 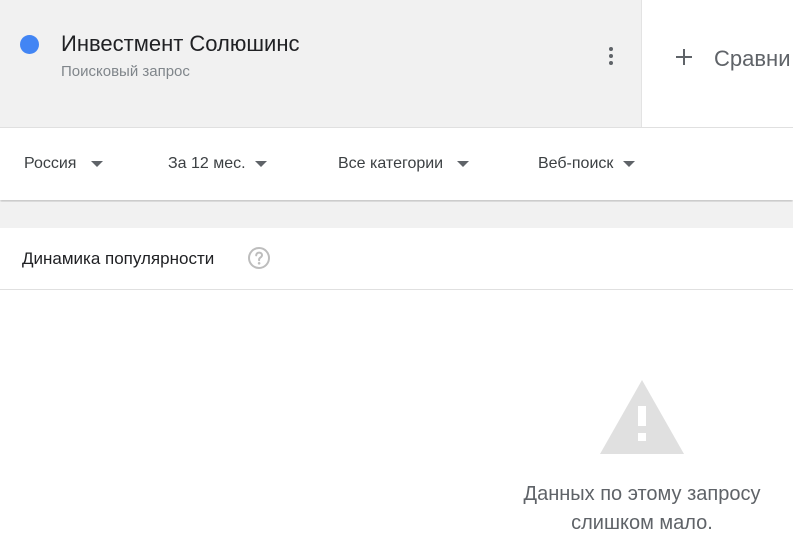 What do you see at coordinates (396, 215) in the screenshot?
I see `section-divider-band` at bounding box center [396, 215].